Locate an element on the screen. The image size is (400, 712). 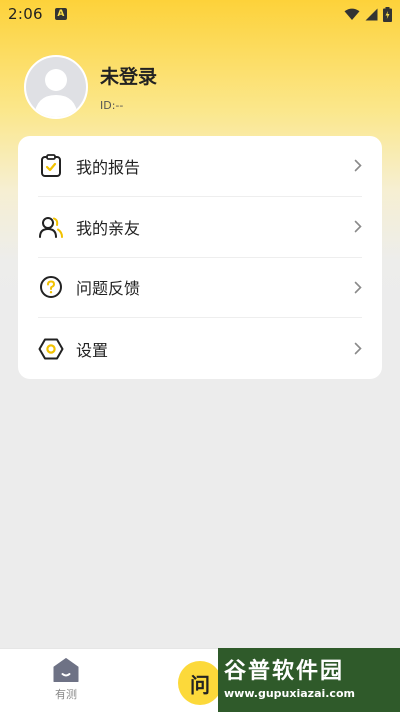
menu-item-my-report: 我的报告 is located at coordinates (200, 166).